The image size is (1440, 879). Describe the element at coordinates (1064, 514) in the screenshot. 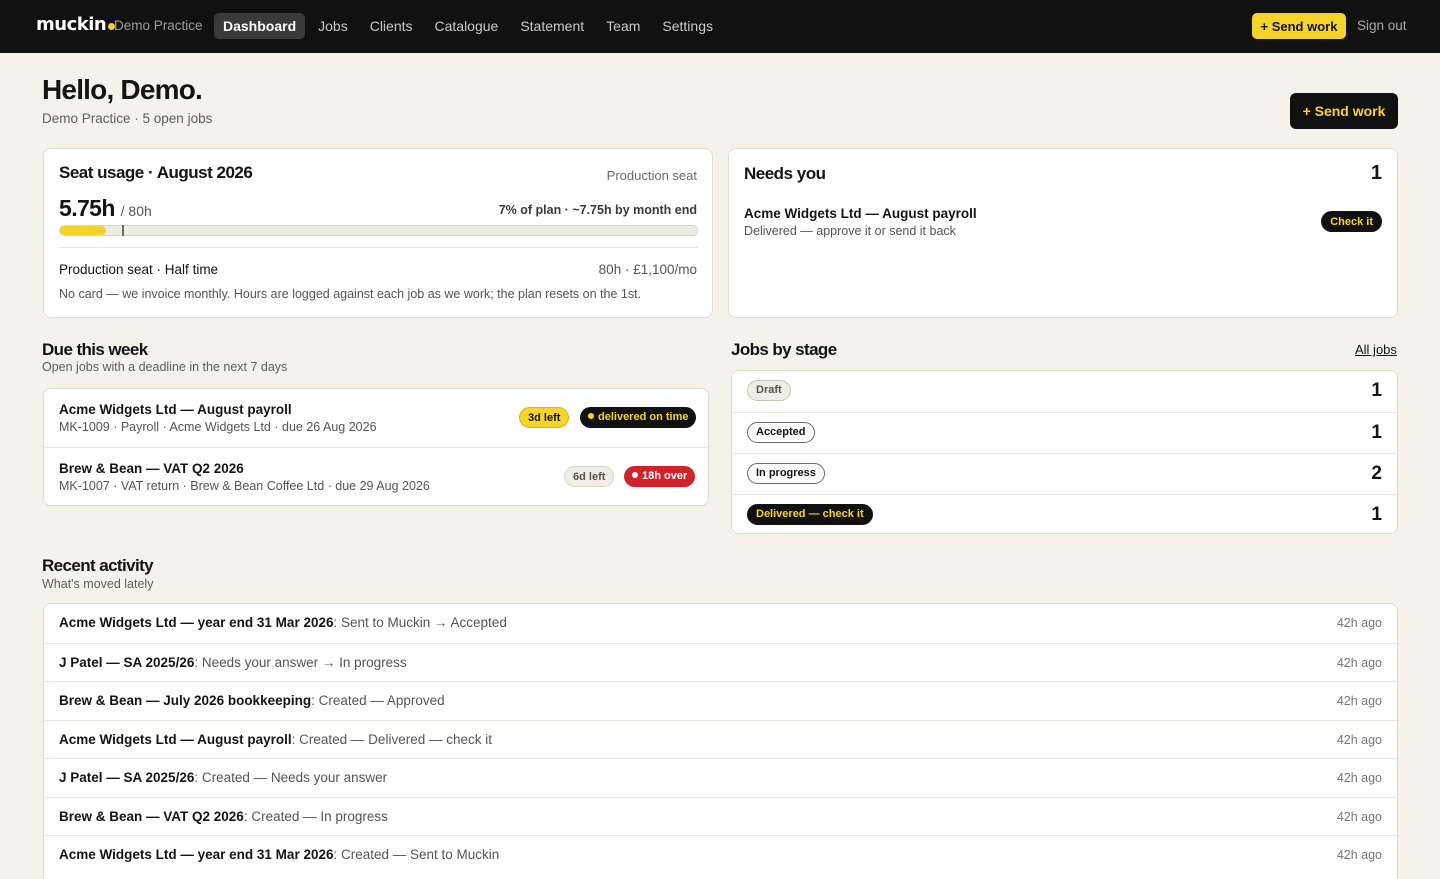

I see `stage-row-delivered: Delivered — check it 1` at that location.